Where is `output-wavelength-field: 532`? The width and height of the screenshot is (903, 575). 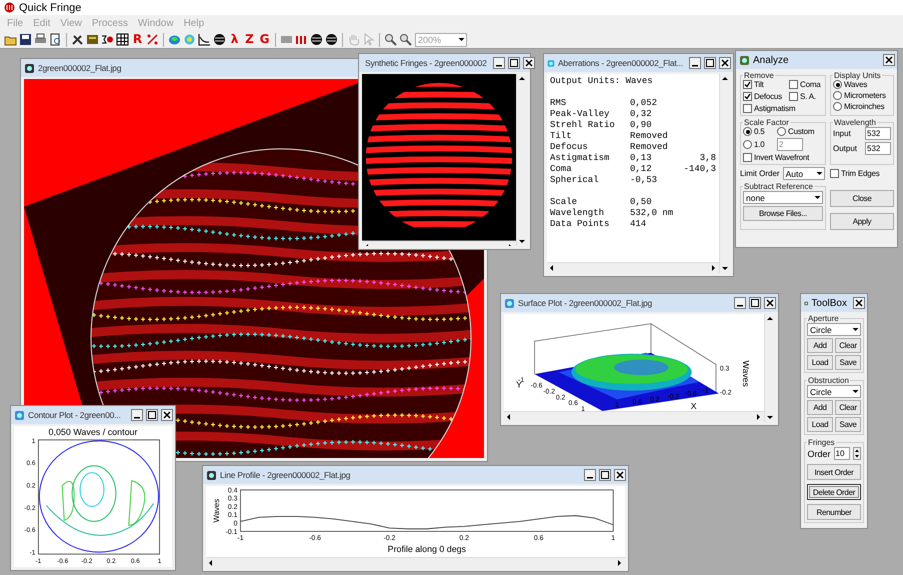 output-wavelength-field: 532 is located at coordinates (878, 148).